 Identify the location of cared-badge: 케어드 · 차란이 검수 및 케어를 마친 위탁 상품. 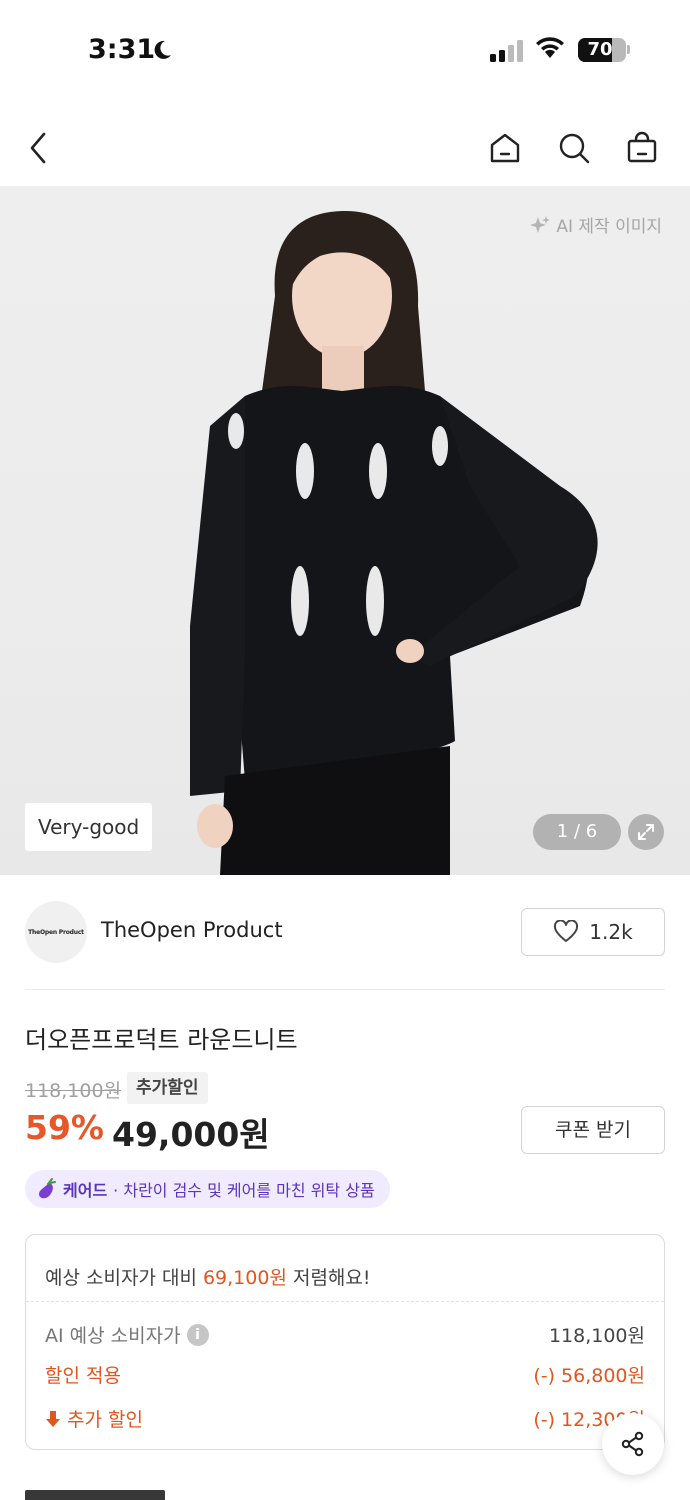
(207, 1189).